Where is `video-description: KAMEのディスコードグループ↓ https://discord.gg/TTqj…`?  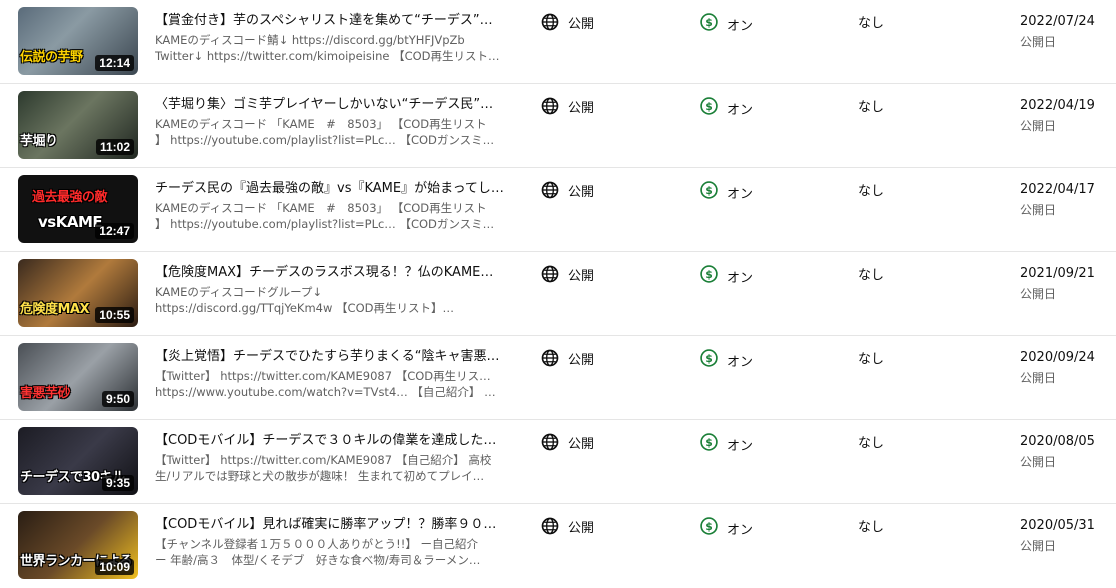 video-description: KAMEのディスコードグループ↓ https://discord.gg/TTqj… is located at coordinates (327, 300).